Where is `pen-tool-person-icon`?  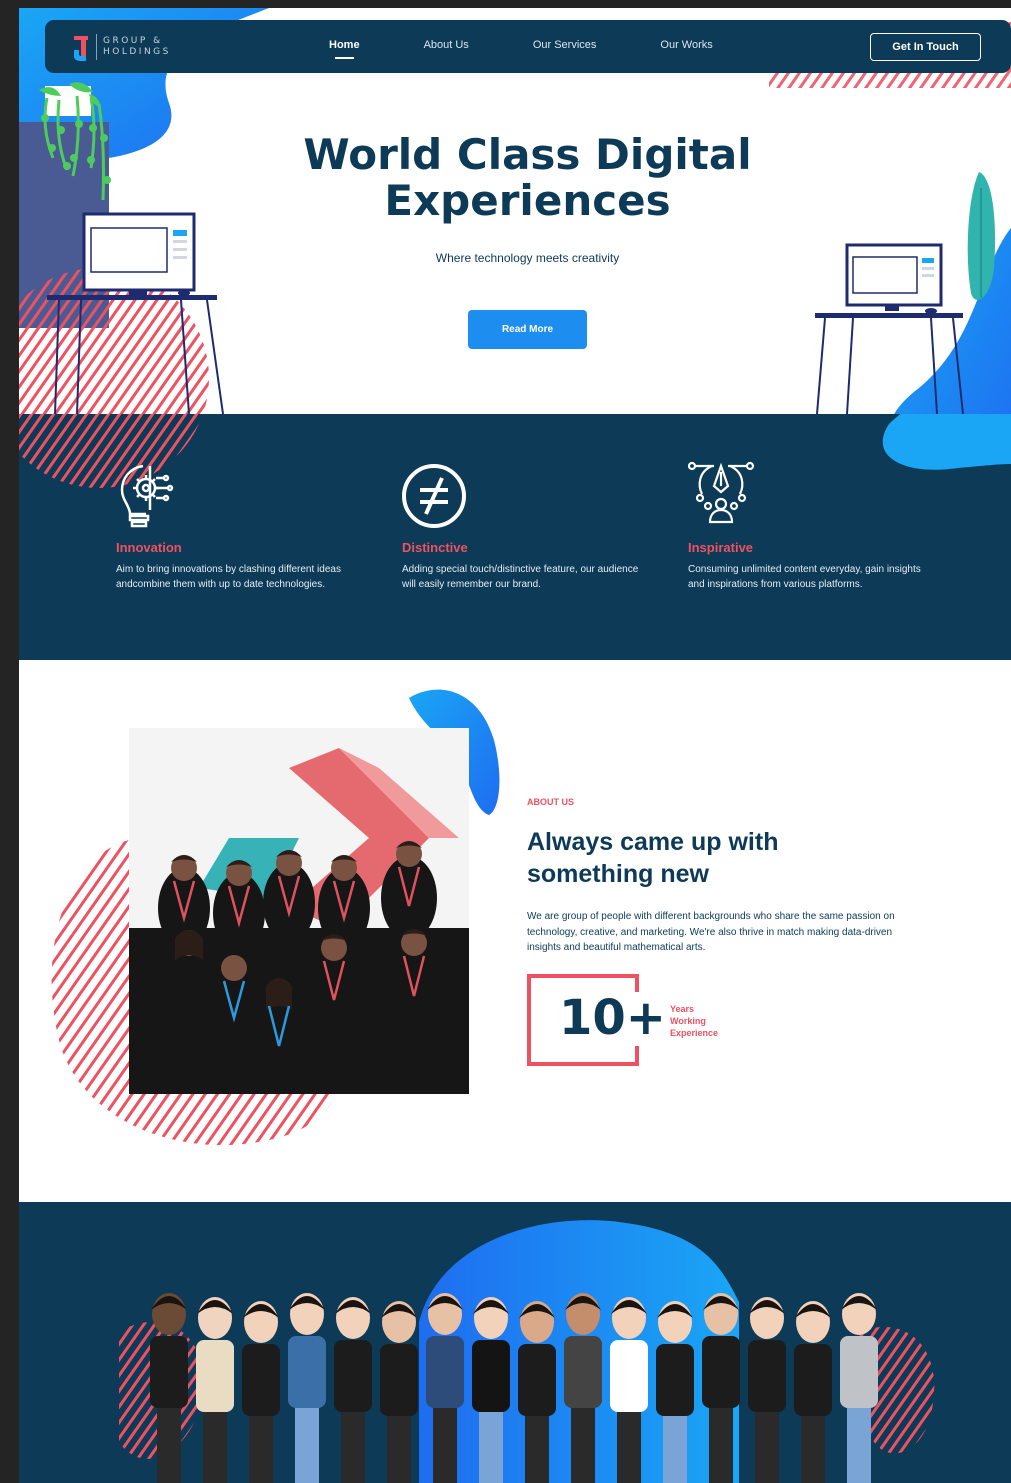
pen-tool-person-icon is located at coordinates (721, 492).